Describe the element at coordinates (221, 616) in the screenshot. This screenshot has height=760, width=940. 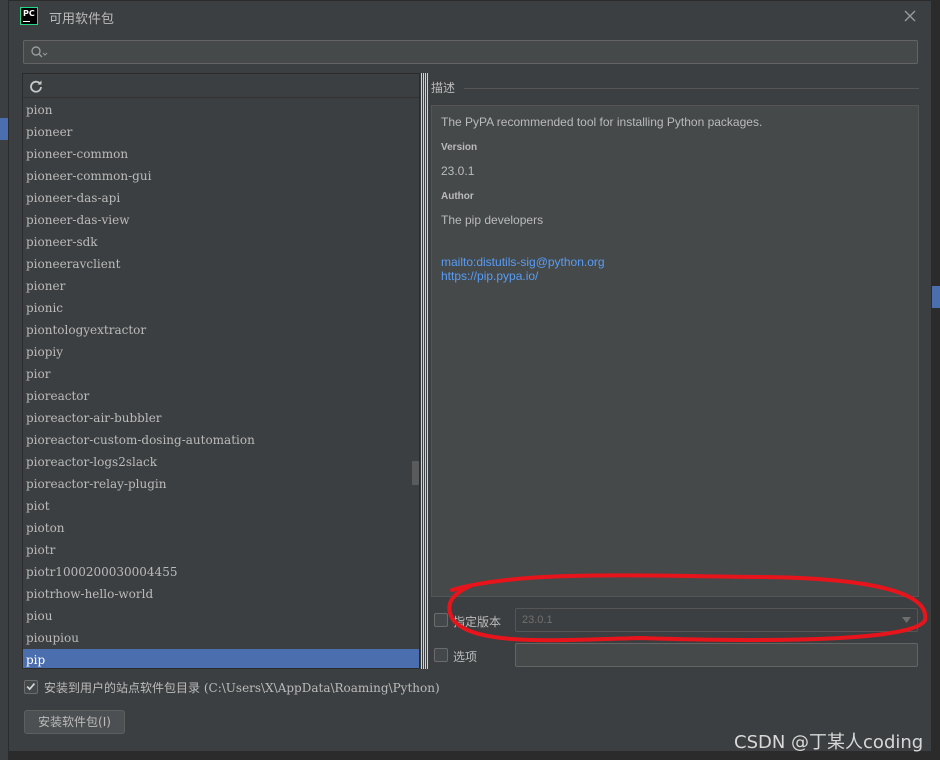
I see `list-item: piou` at that location.